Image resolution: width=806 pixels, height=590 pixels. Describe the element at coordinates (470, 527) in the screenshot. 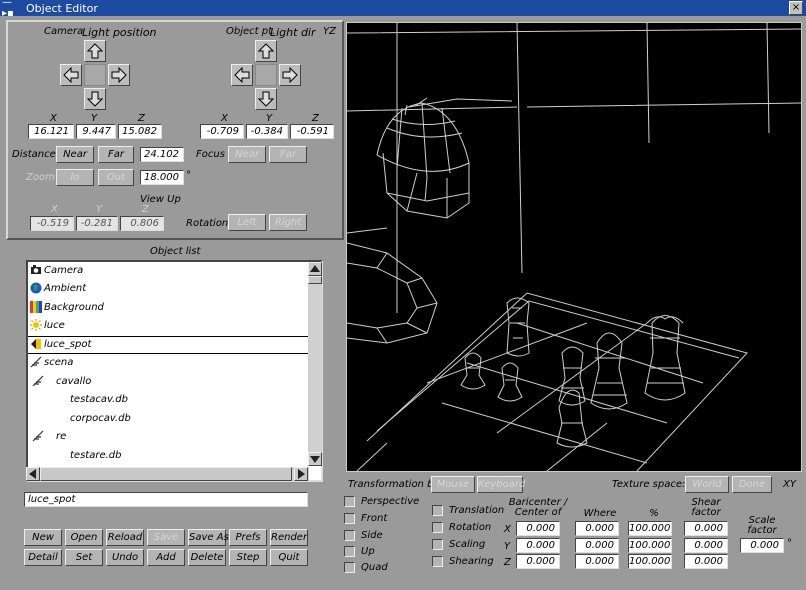

I see `rotation-mode-label: Rotation` at that location.